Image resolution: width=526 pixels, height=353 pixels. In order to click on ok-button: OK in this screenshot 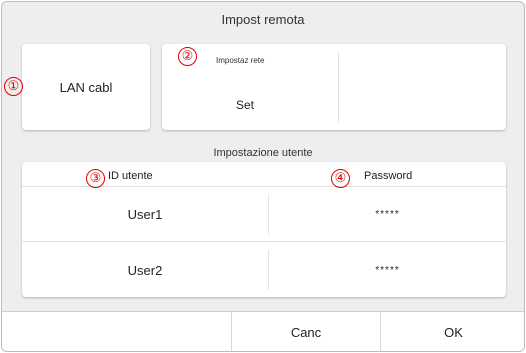, I will do `click(452, 331)`.